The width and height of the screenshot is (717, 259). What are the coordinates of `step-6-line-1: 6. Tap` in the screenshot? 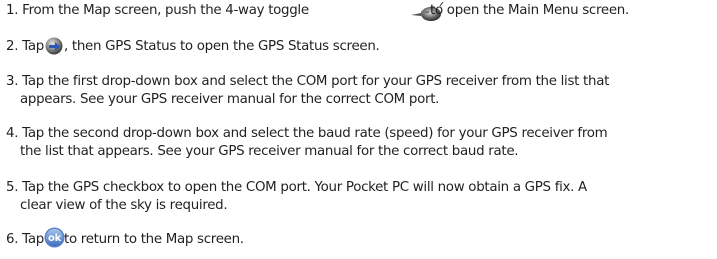 It's located at (25, 240).